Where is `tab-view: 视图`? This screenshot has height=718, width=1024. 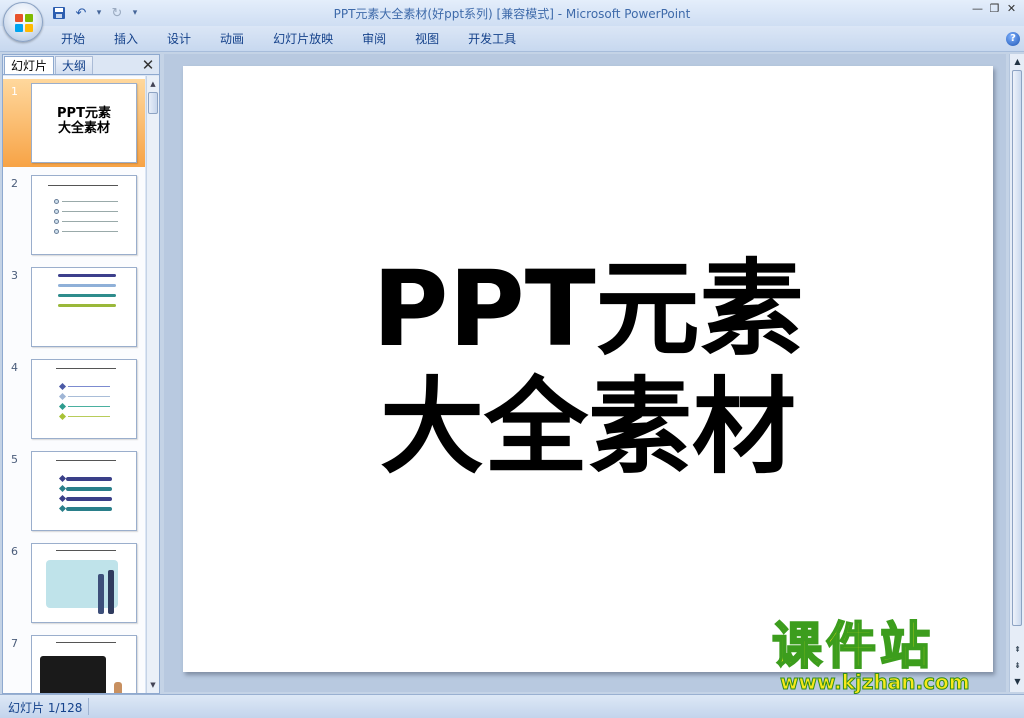
tab-view: 视图 is located at coordinates (427, 39).